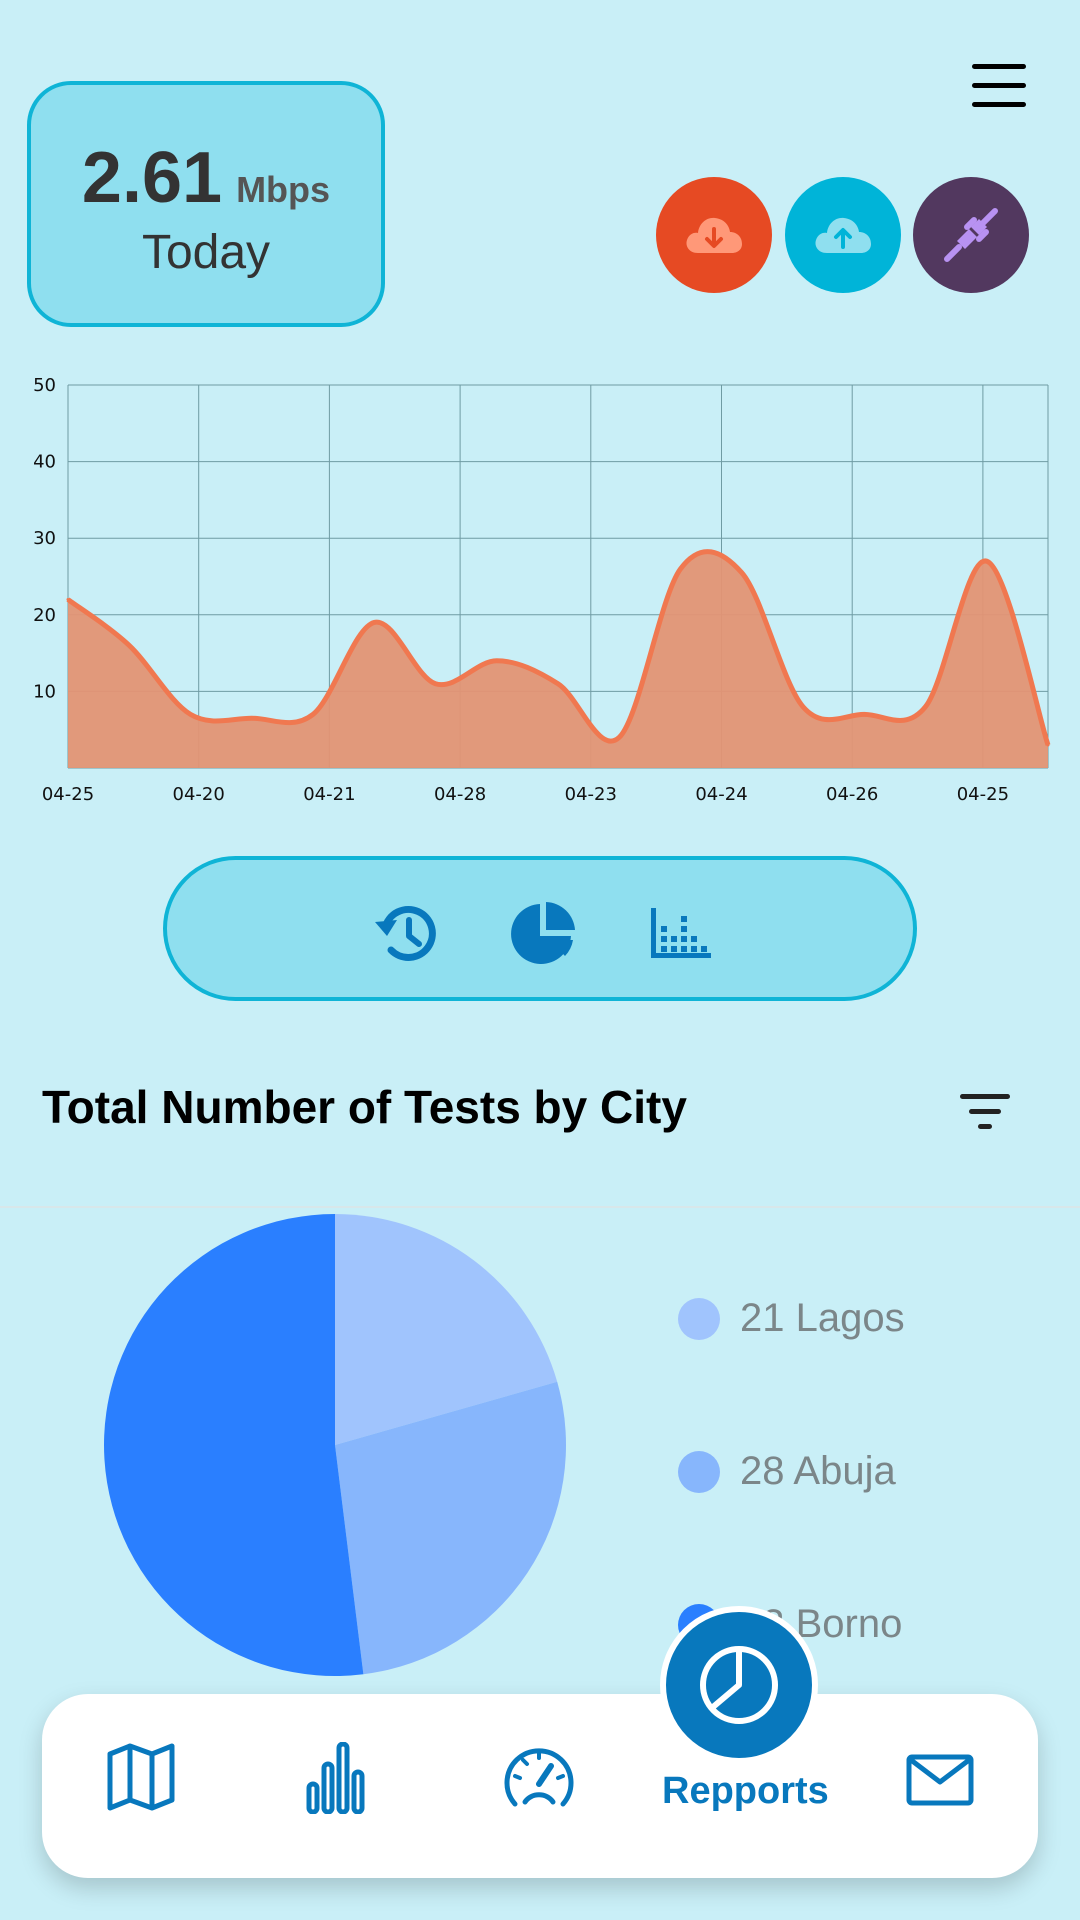 The width and height of the screenshot is (1080, 1920). Describe the element at coordinates (1000, 86) in the screenshot. I see `hamburger-menu-icon` at that location.